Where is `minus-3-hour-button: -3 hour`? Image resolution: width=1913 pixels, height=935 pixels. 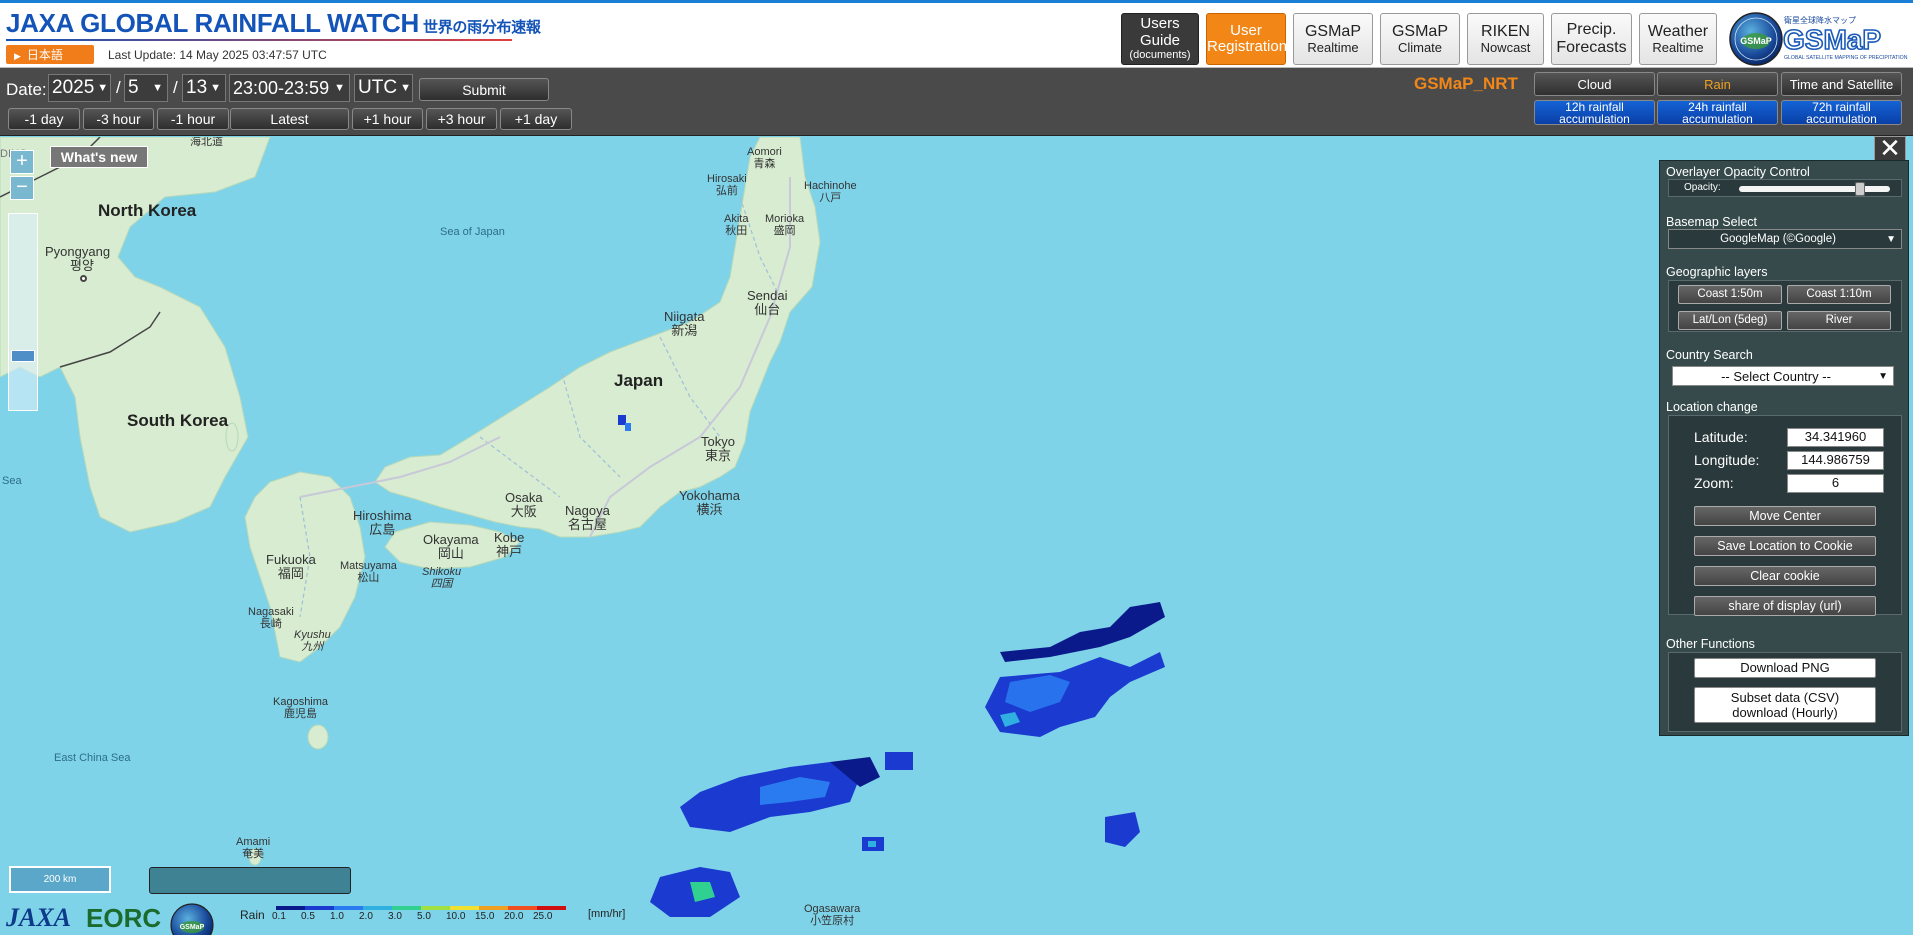
minus-3-hour-button: -3 hour is located at coordinates (118, 119).